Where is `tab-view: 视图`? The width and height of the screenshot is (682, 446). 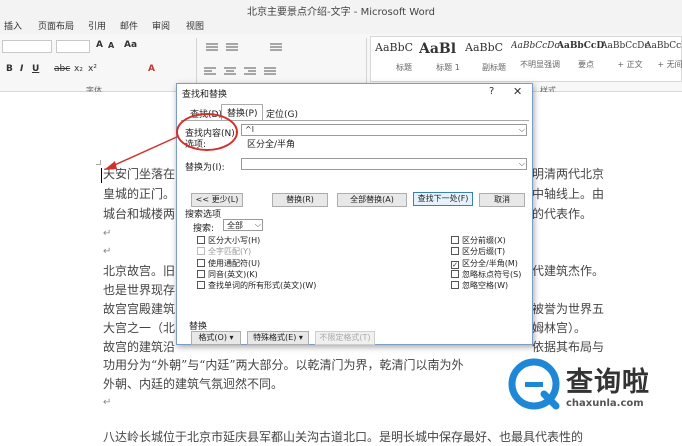 tab-view: 视图 is located at coordinates (195, 25).